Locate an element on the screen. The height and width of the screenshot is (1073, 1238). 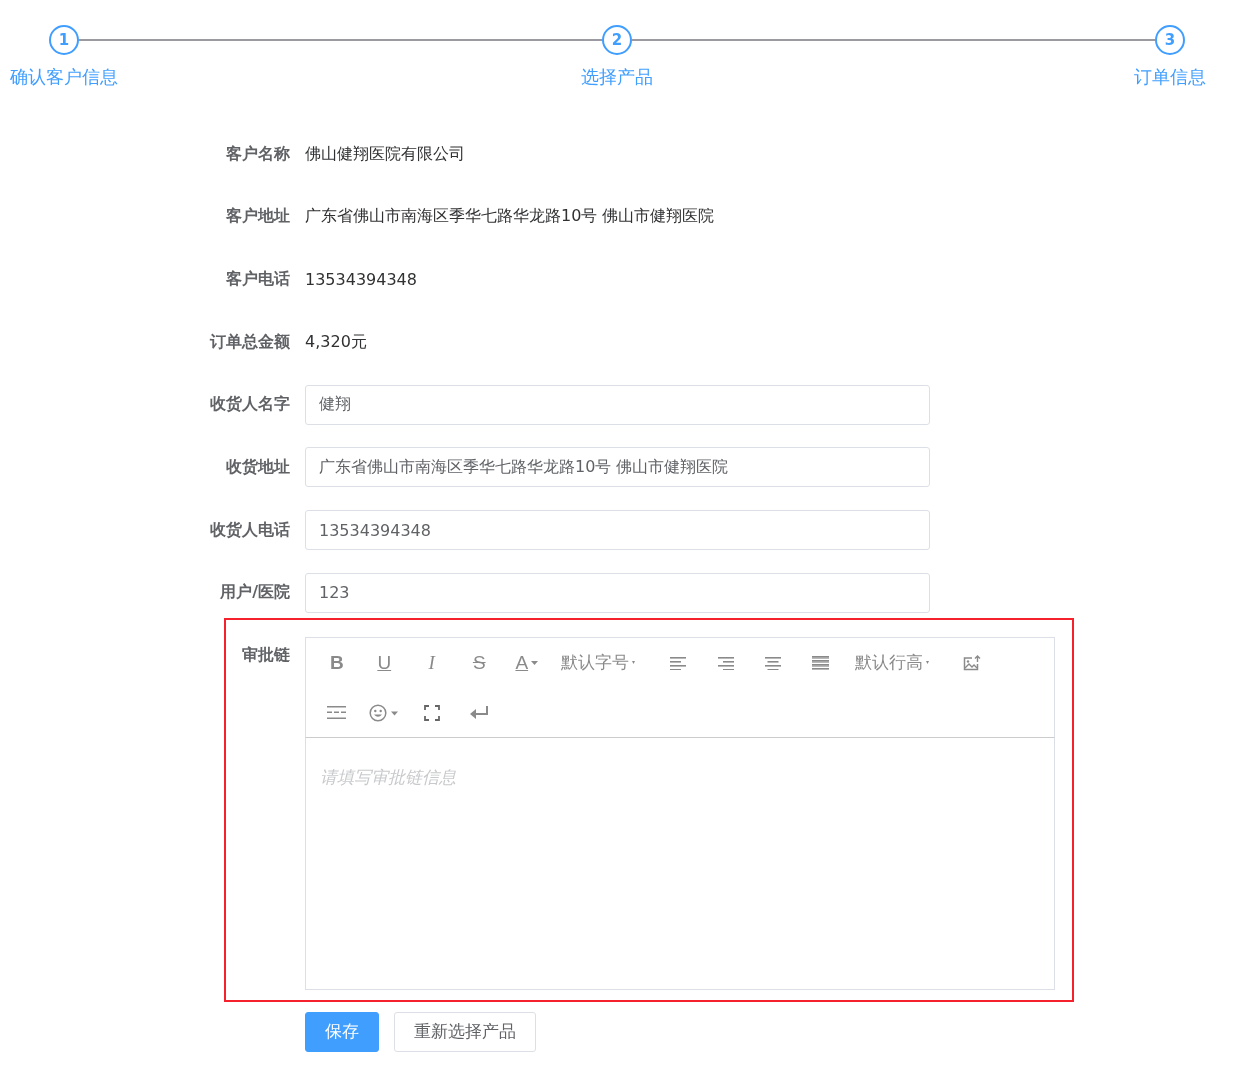
field-label: 收货人电话 is located at coordinates (250, 530).